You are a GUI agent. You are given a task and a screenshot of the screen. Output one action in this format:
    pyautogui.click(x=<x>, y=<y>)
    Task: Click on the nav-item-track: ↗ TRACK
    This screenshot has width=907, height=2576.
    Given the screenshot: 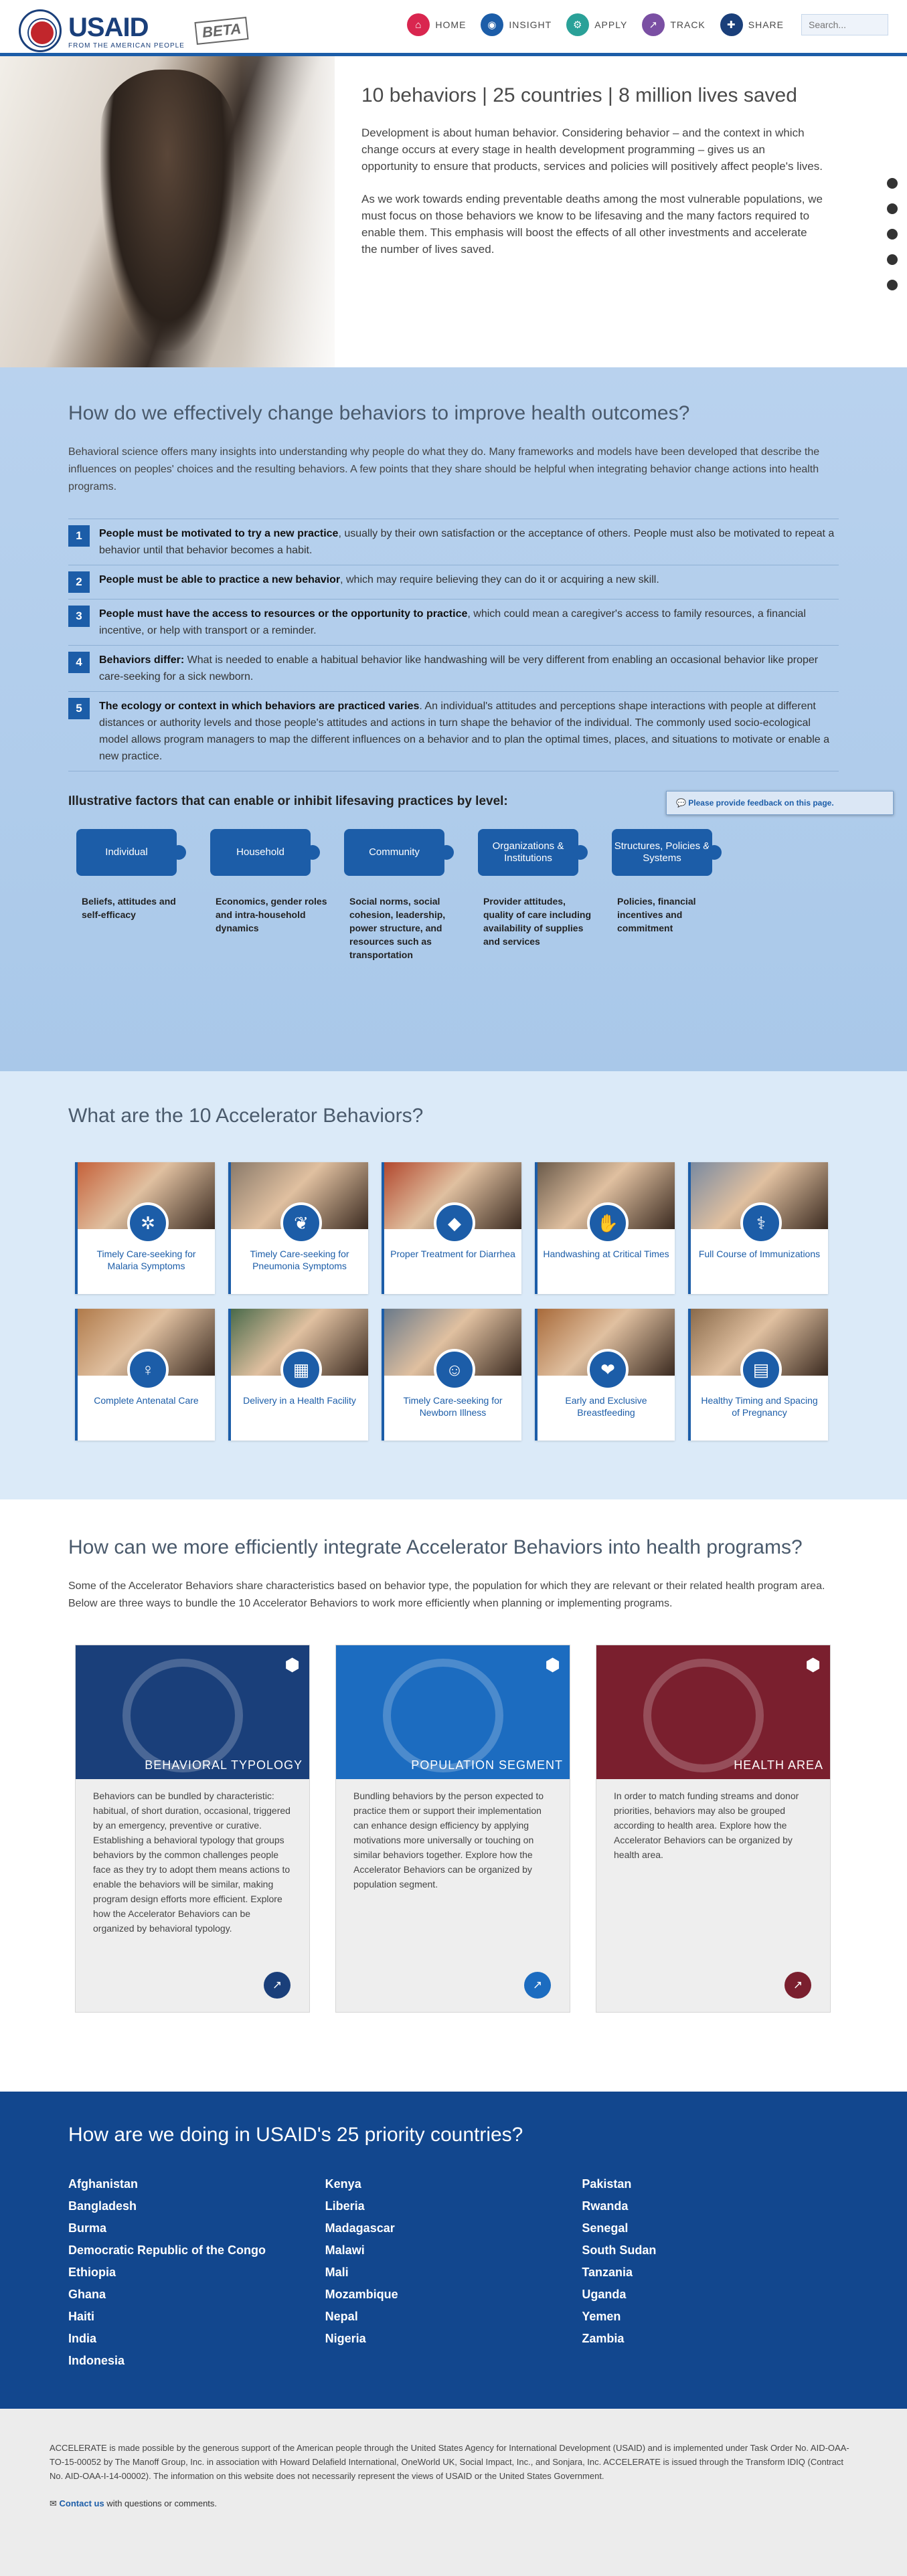 What is the action you would take?
    pyautogui.click(x=674, y=25)
    